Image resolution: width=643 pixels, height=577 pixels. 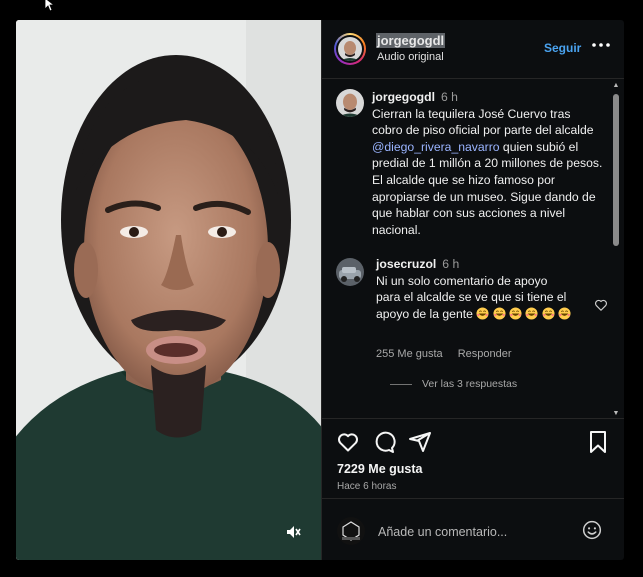 What do you see at coordinates (598, 442) in the screenshot?
I see `bookmark-icon` at bounding box center [598, 442].